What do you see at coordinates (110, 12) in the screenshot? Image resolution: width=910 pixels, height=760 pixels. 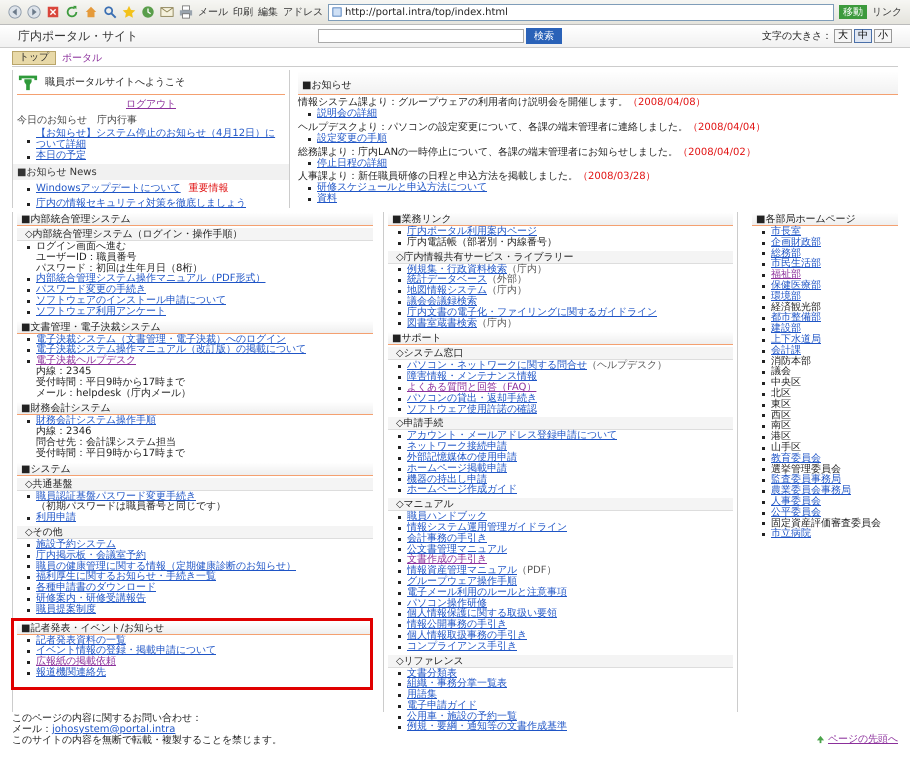 I see `search-icon` at bounding box center [110, 12].